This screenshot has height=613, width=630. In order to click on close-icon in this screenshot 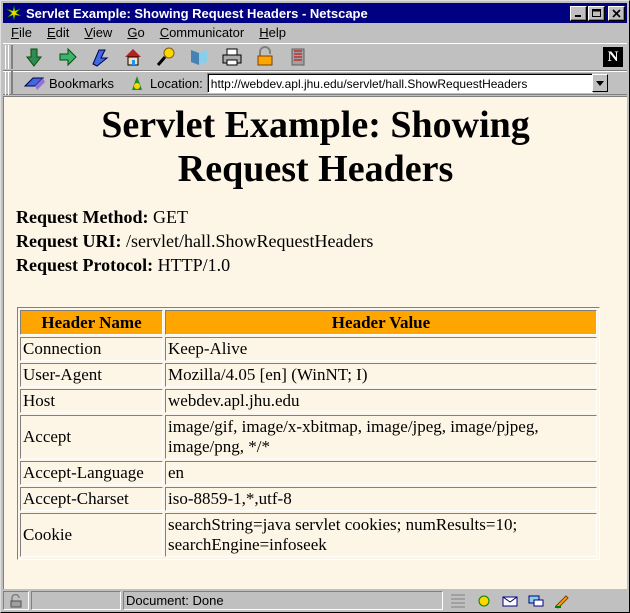, I will do `click(616, 13)`.